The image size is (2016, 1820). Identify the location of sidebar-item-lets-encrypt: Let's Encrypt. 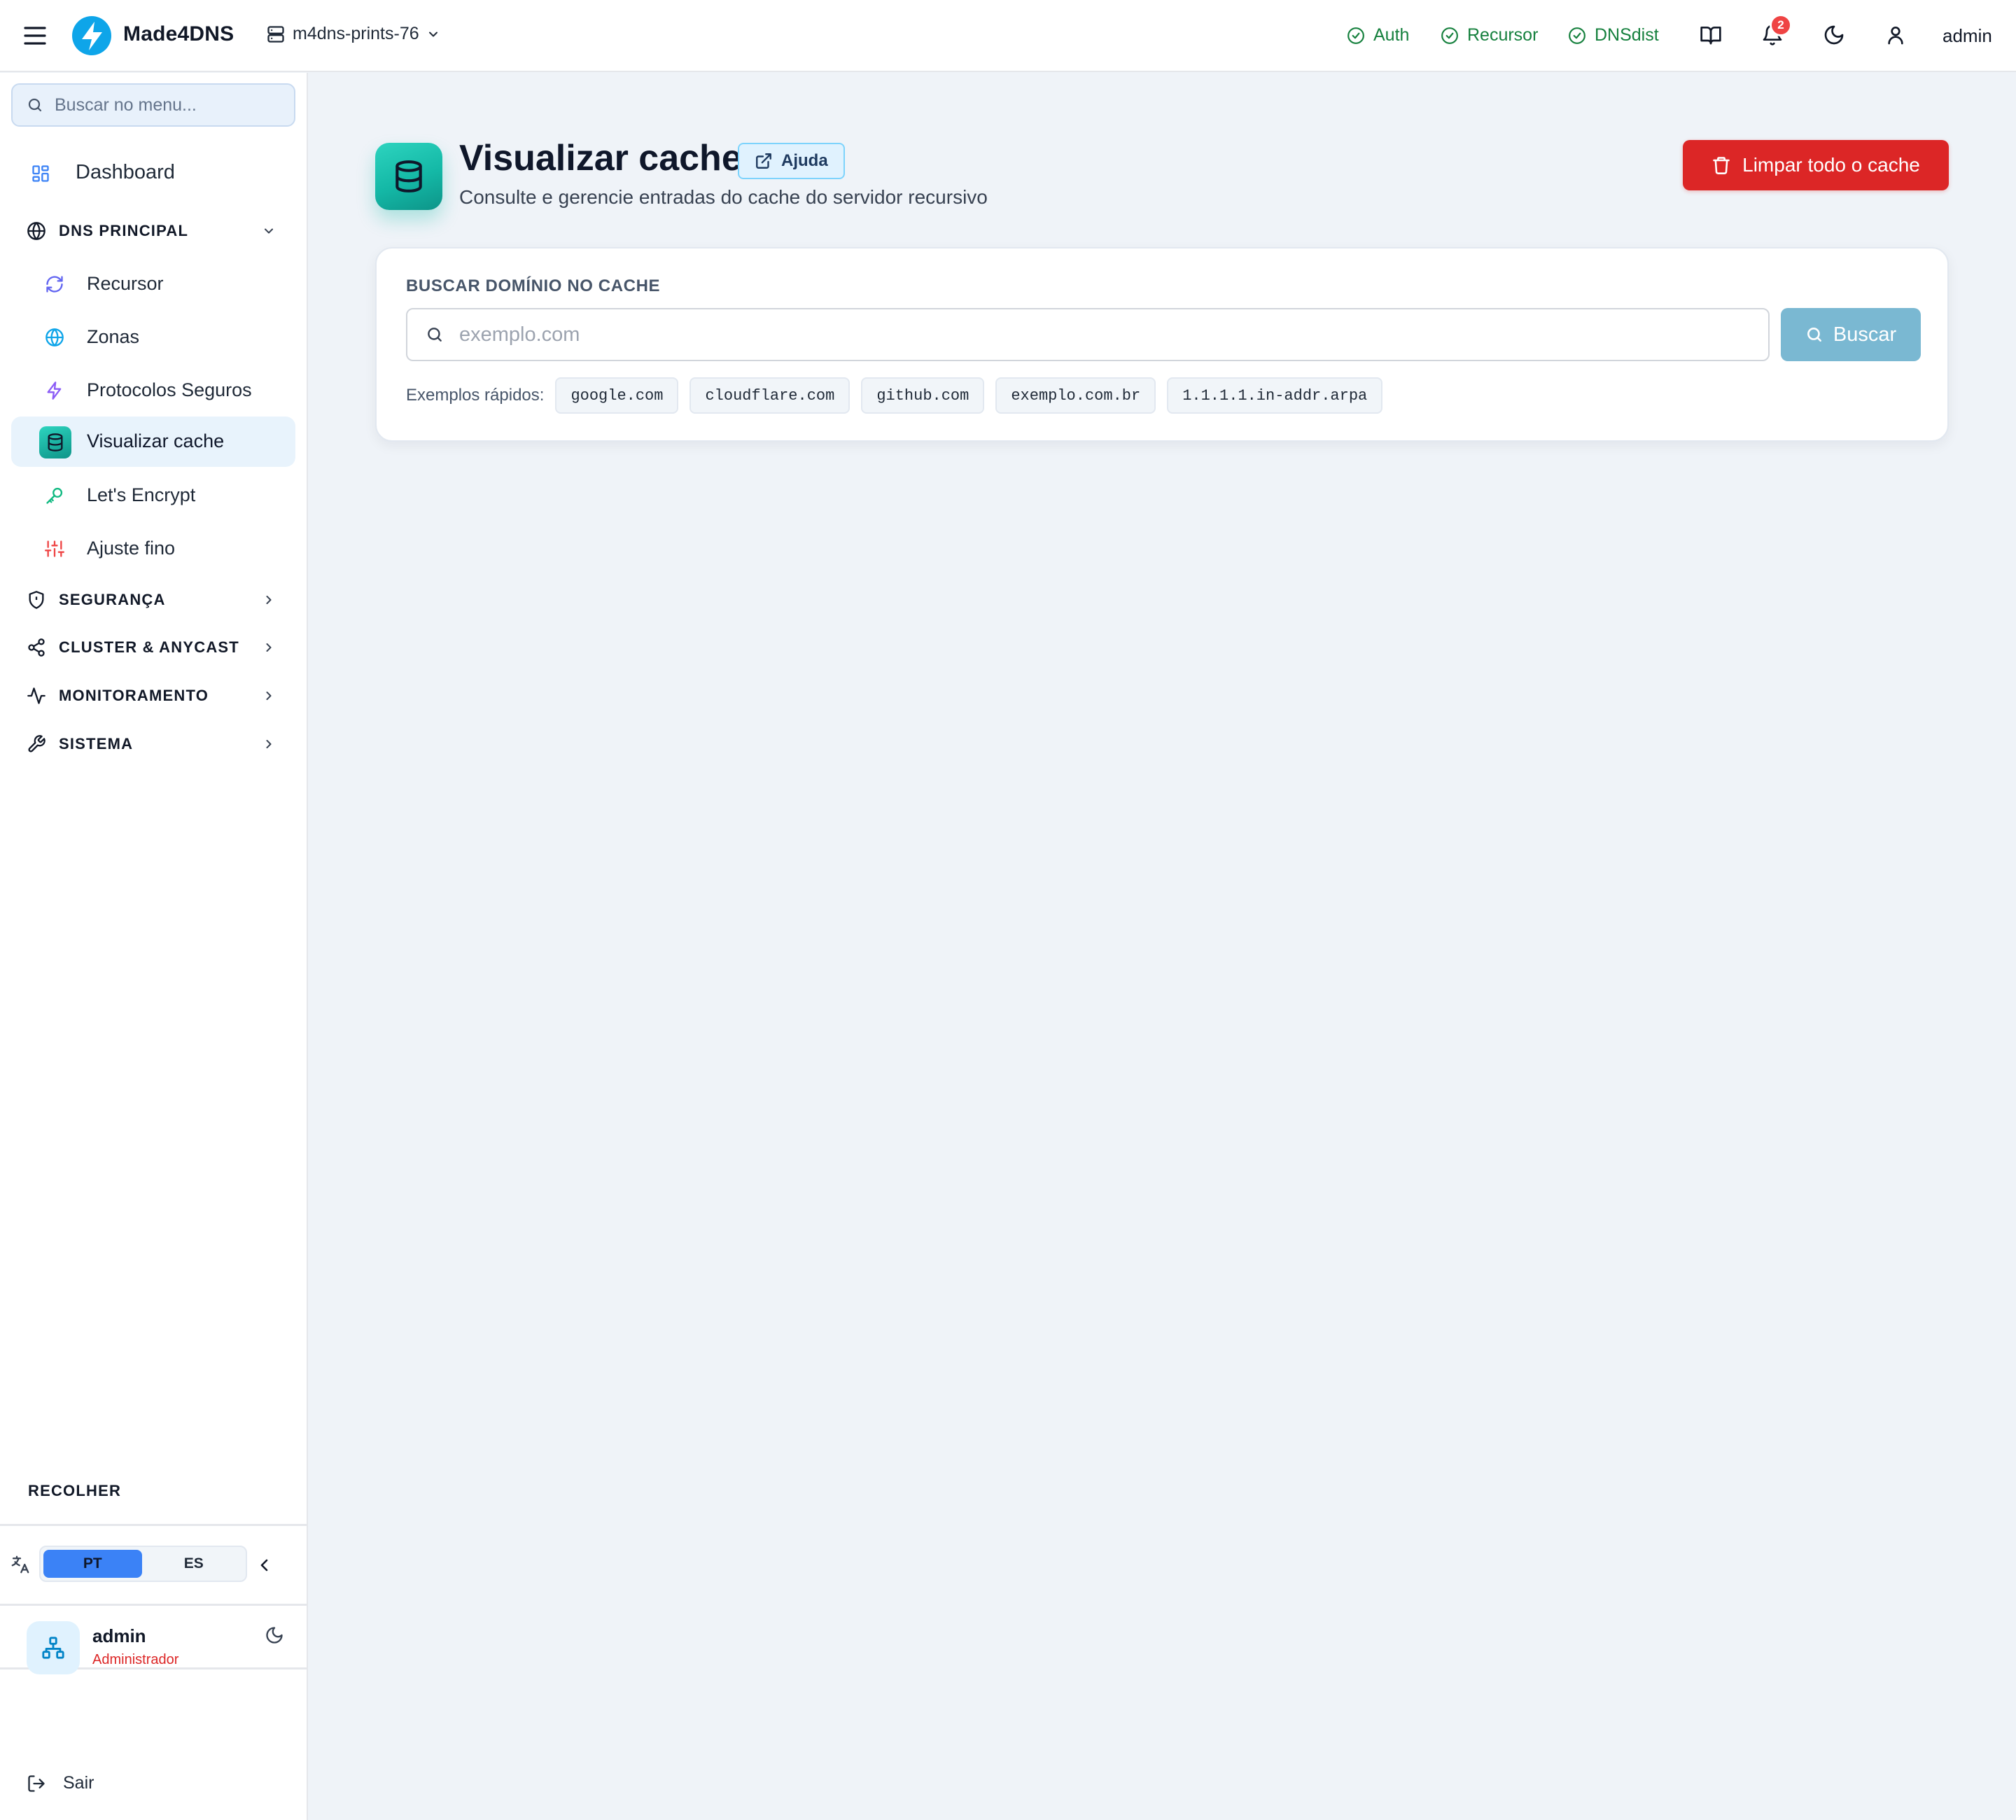
(153, 495).